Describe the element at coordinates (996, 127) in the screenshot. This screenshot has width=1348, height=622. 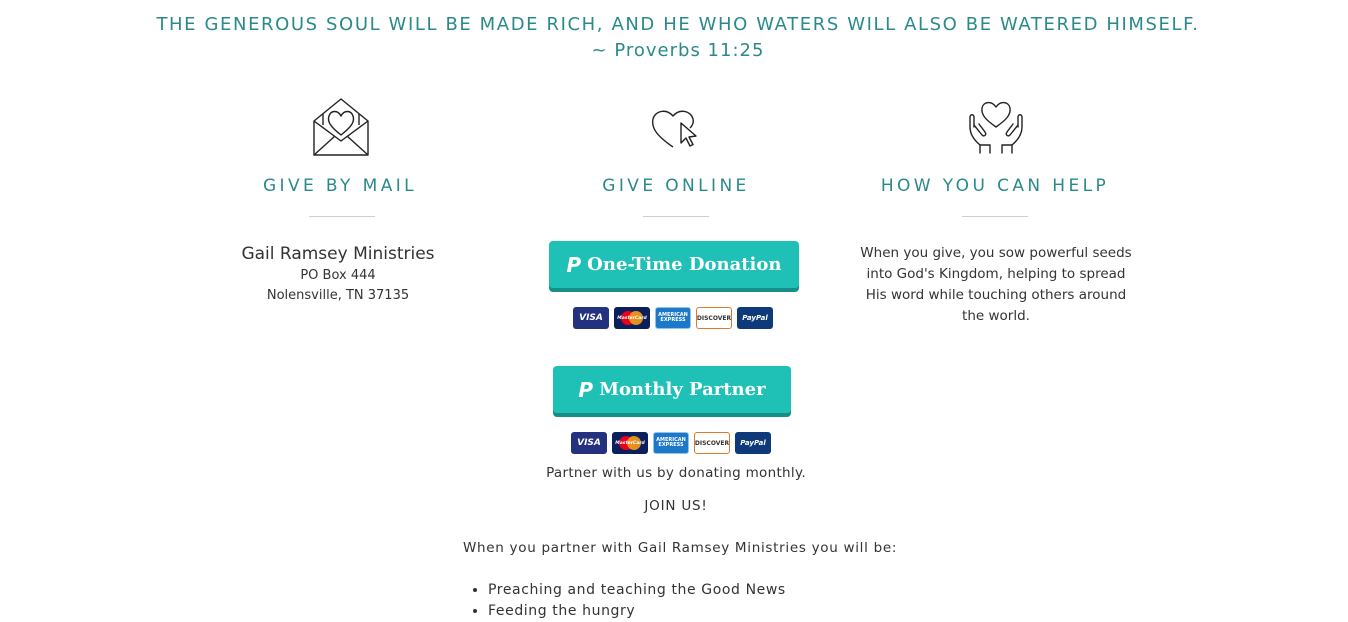
I see `hands-heart-icon` at that location.